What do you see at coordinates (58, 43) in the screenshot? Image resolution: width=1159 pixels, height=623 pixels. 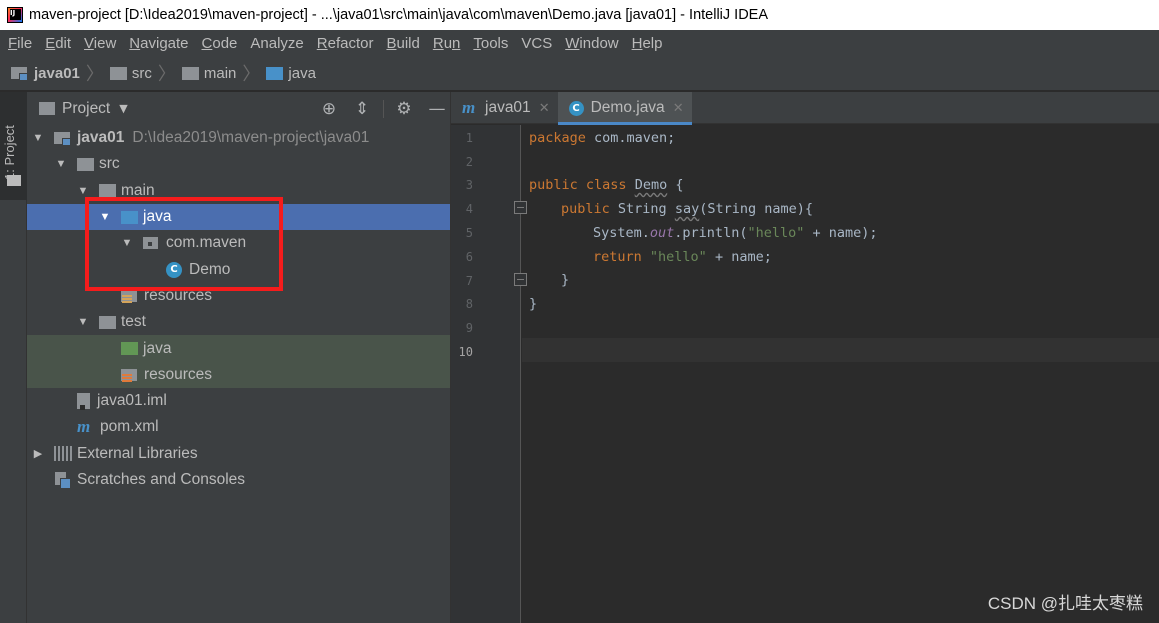 I see `menu-item: Edit` at bounding box center [58, 43].